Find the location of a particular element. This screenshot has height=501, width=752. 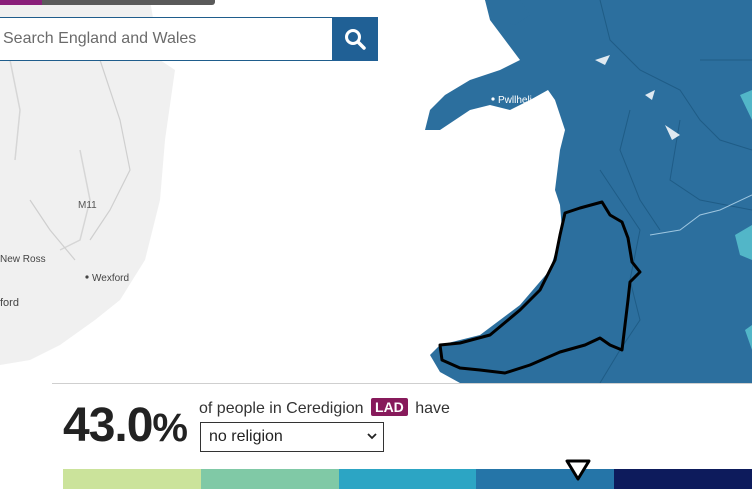

label-ford: ford is located at coordinates (9, 303).